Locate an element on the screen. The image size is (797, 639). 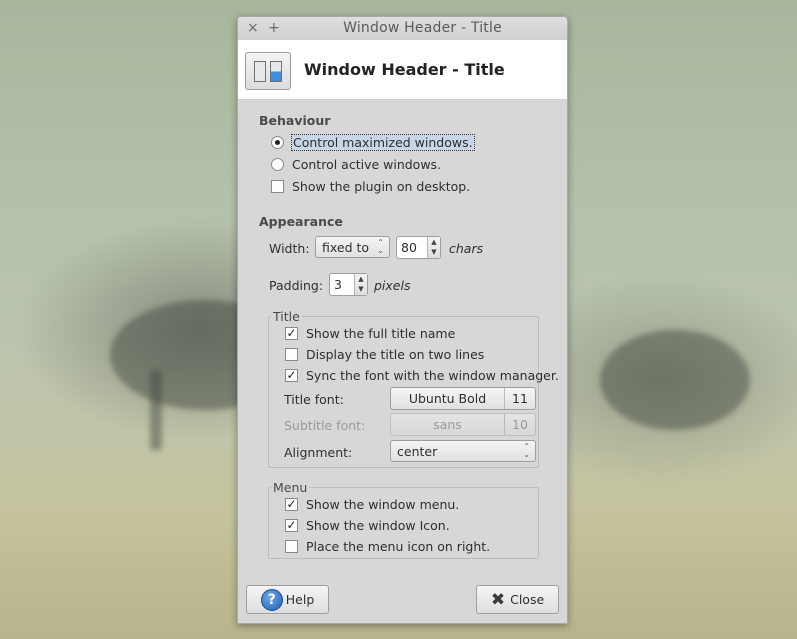
checkbox-full-title: ✓ Show the full title name is located at coordinates (370, 333).